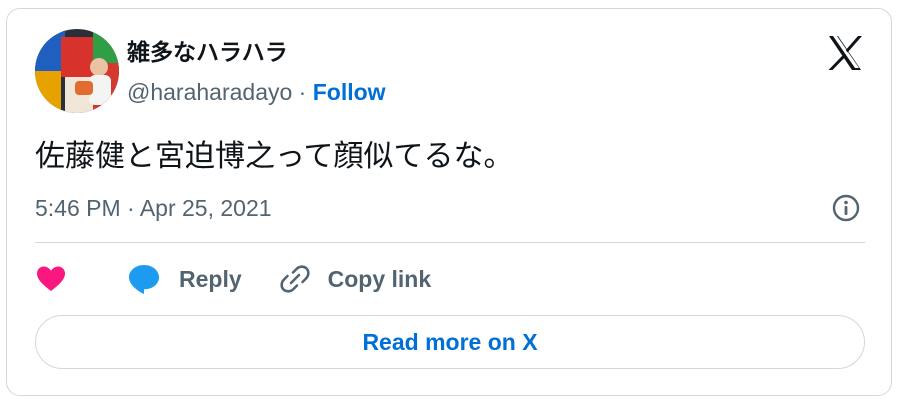  I want to click on avatar, so click(77, 71).